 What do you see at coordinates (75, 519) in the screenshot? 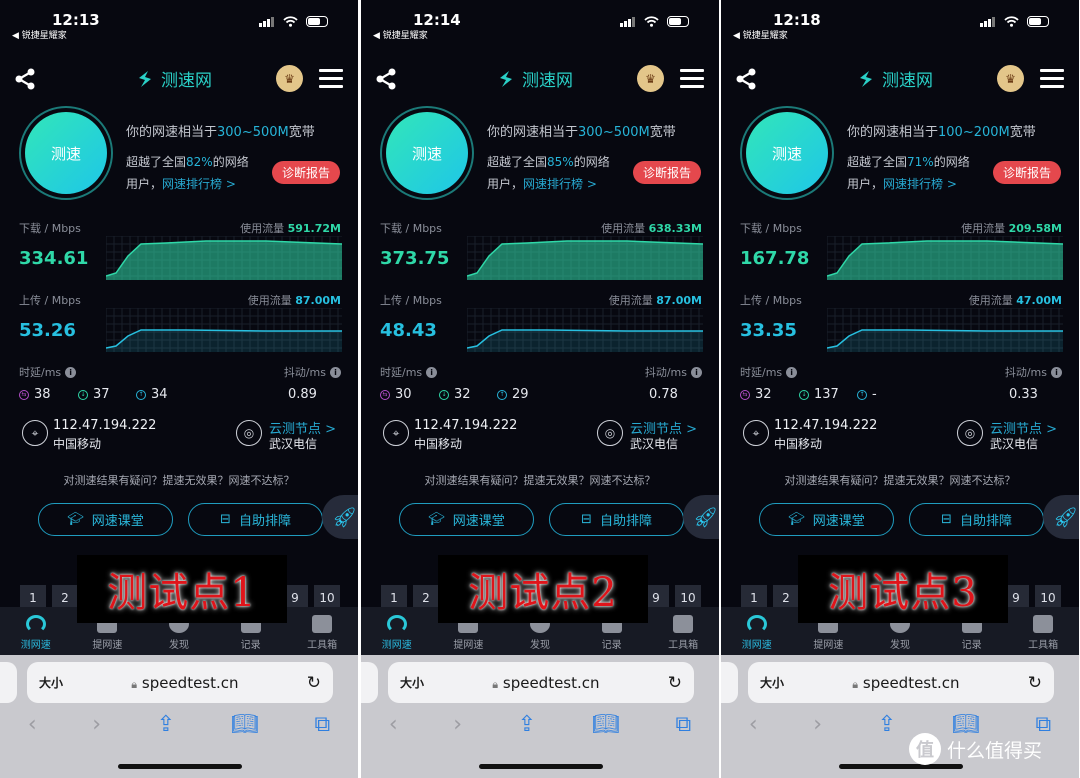
I see `graduation-cap-icon: 🎓︎` at bounding box center [75, 519].